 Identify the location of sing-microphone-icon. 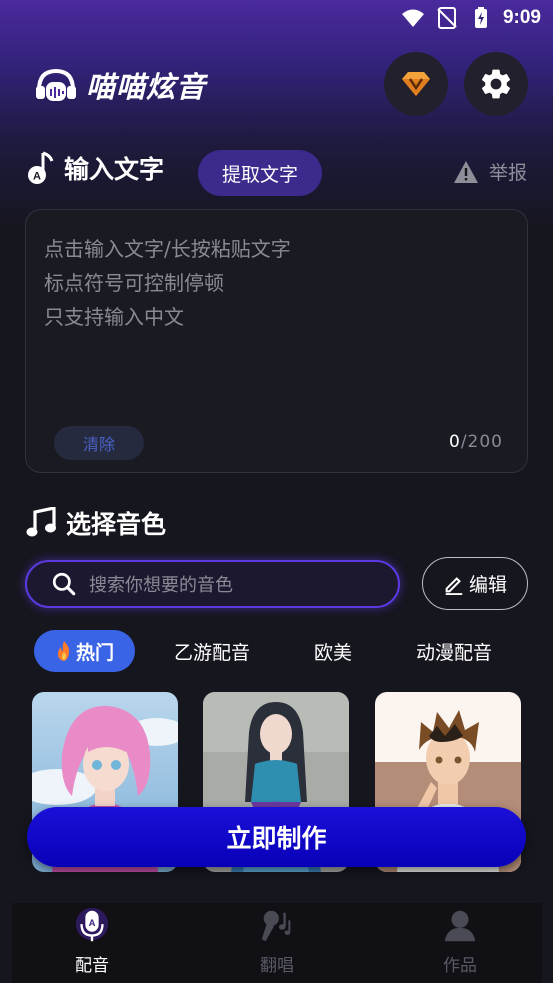
(277, 926).